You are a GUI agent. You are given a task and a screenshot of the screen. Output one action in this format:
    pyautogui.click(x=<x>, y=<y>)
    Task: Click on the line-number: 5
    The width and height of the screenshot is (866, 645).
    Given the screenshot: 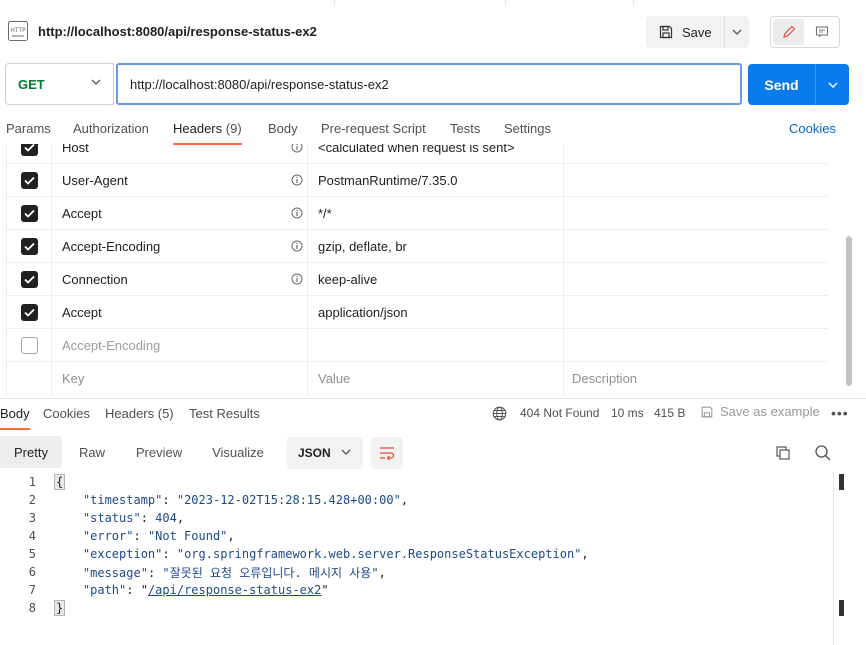 What is the action you would take?
    pyautogui.click(x=32, y=554)
    